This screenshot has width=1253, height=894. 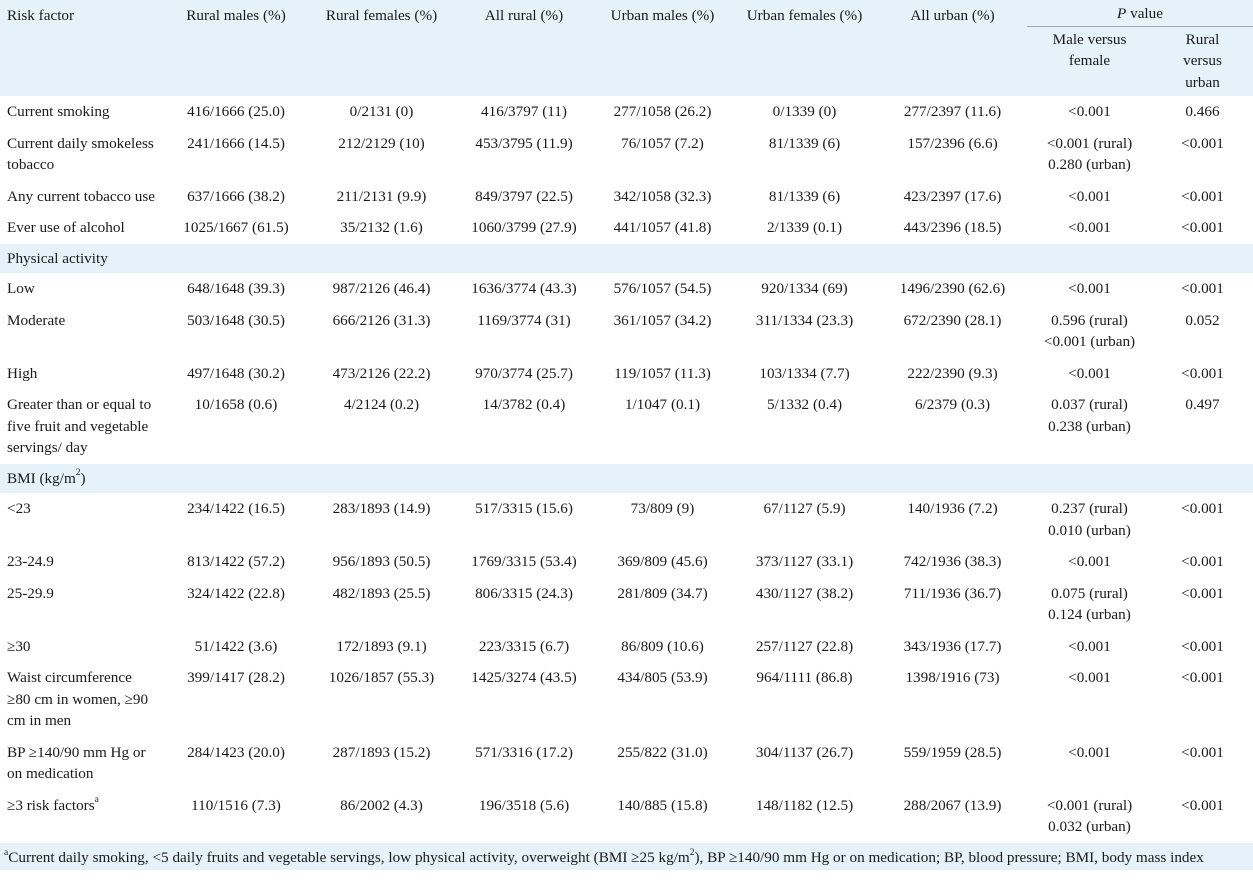 I want to click on cell-p-male-vs-female: 0.075 (rural) 0.124 (urban), so click(x=1089, y=604).